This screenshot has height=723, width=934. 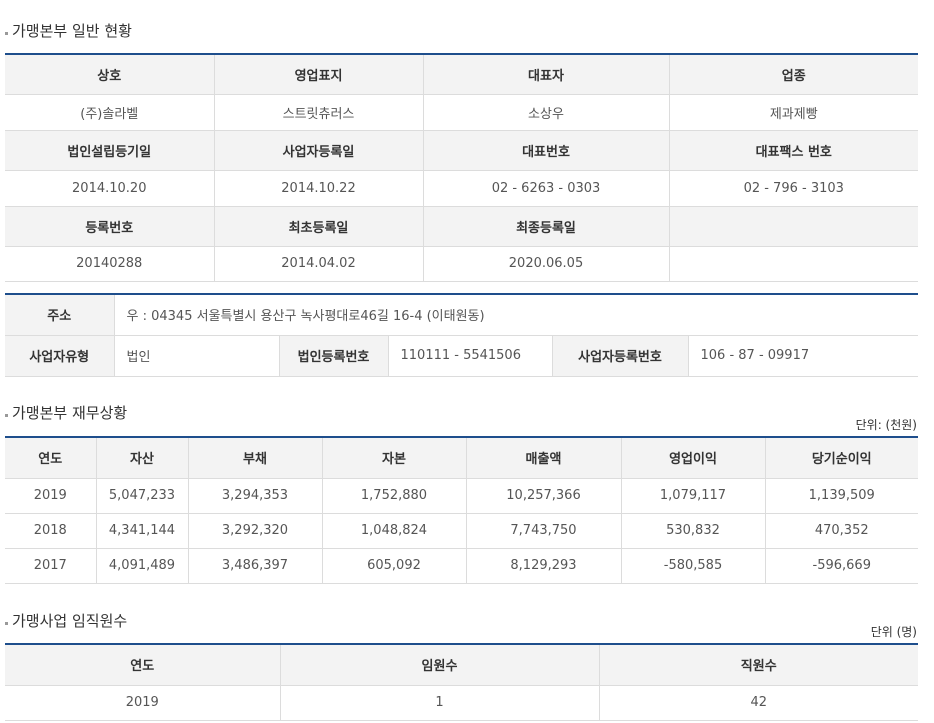 What do you see at coordinates (142, 531) in the screenshot?
I see `cell-assets: 4,341,144` at bounding box center [142, 531].